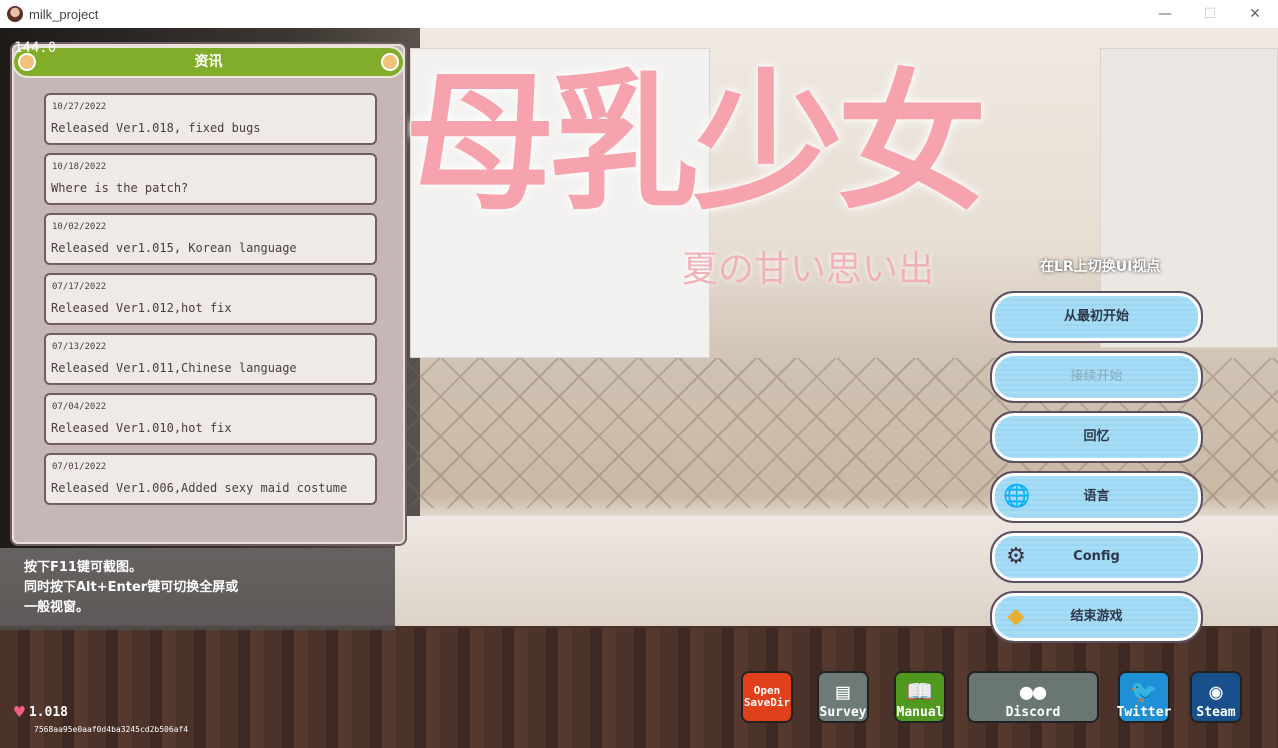 This screenshot has height=748, width=1278. What do you see at coordinates (1016, 616) in the screenshot?
I see `crystal-icon: ◆` at bounding box center [1016, 616].